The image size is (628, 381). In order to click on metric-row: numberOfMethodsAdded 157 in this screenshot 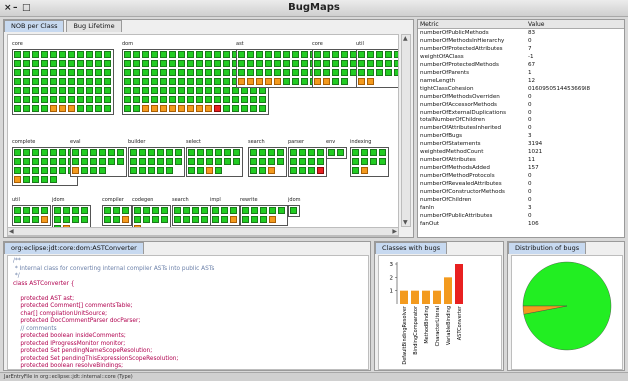, I will do `click(521, 169)`.